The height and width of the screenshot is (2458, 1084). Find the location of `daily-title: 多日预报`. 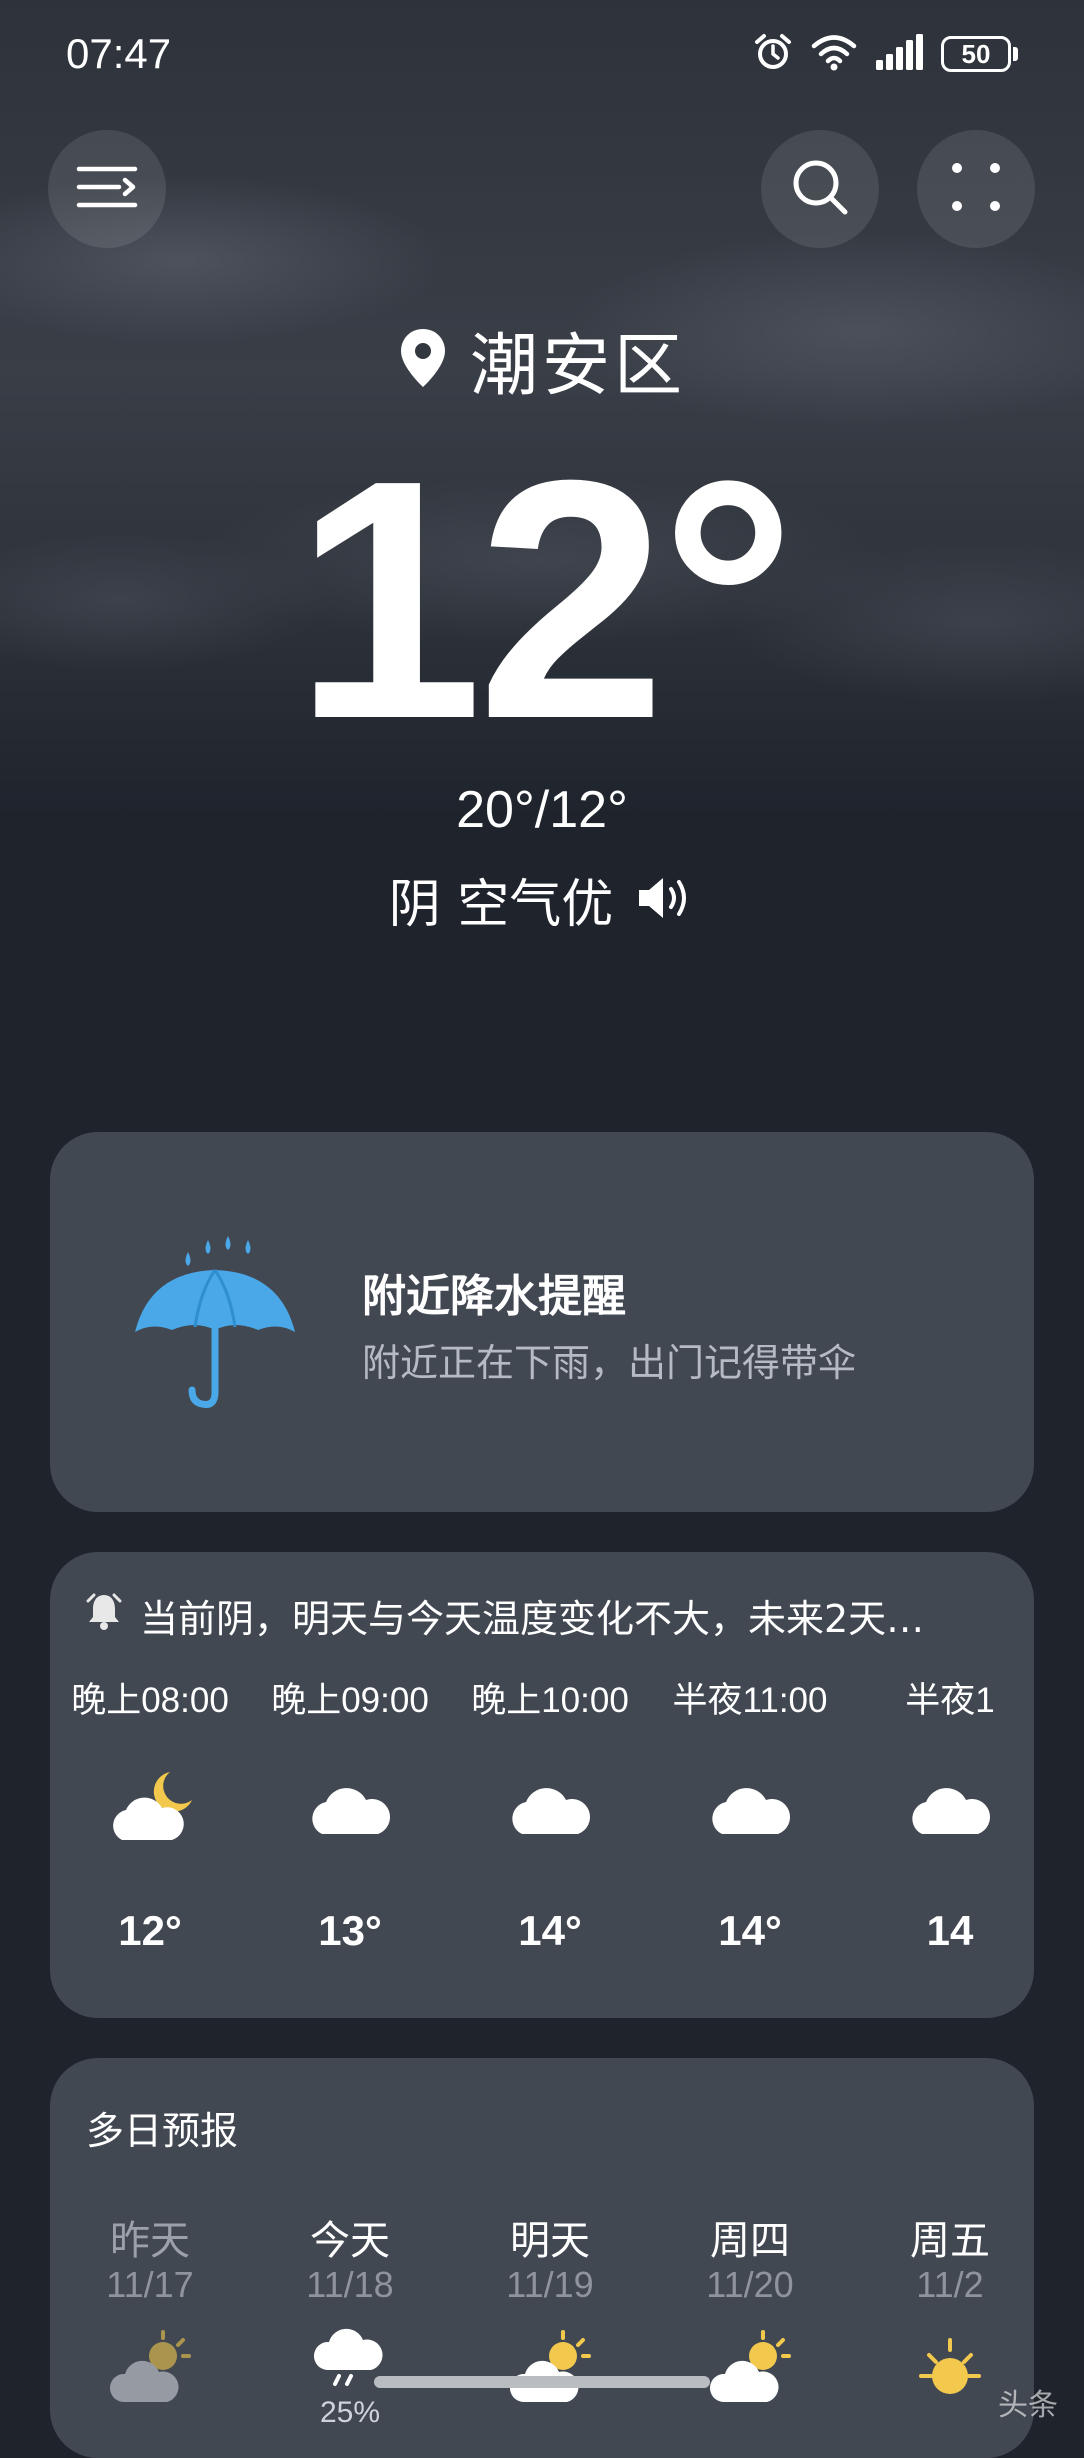

daily-title: 多日预报 is located at coordinates (162, 2131).